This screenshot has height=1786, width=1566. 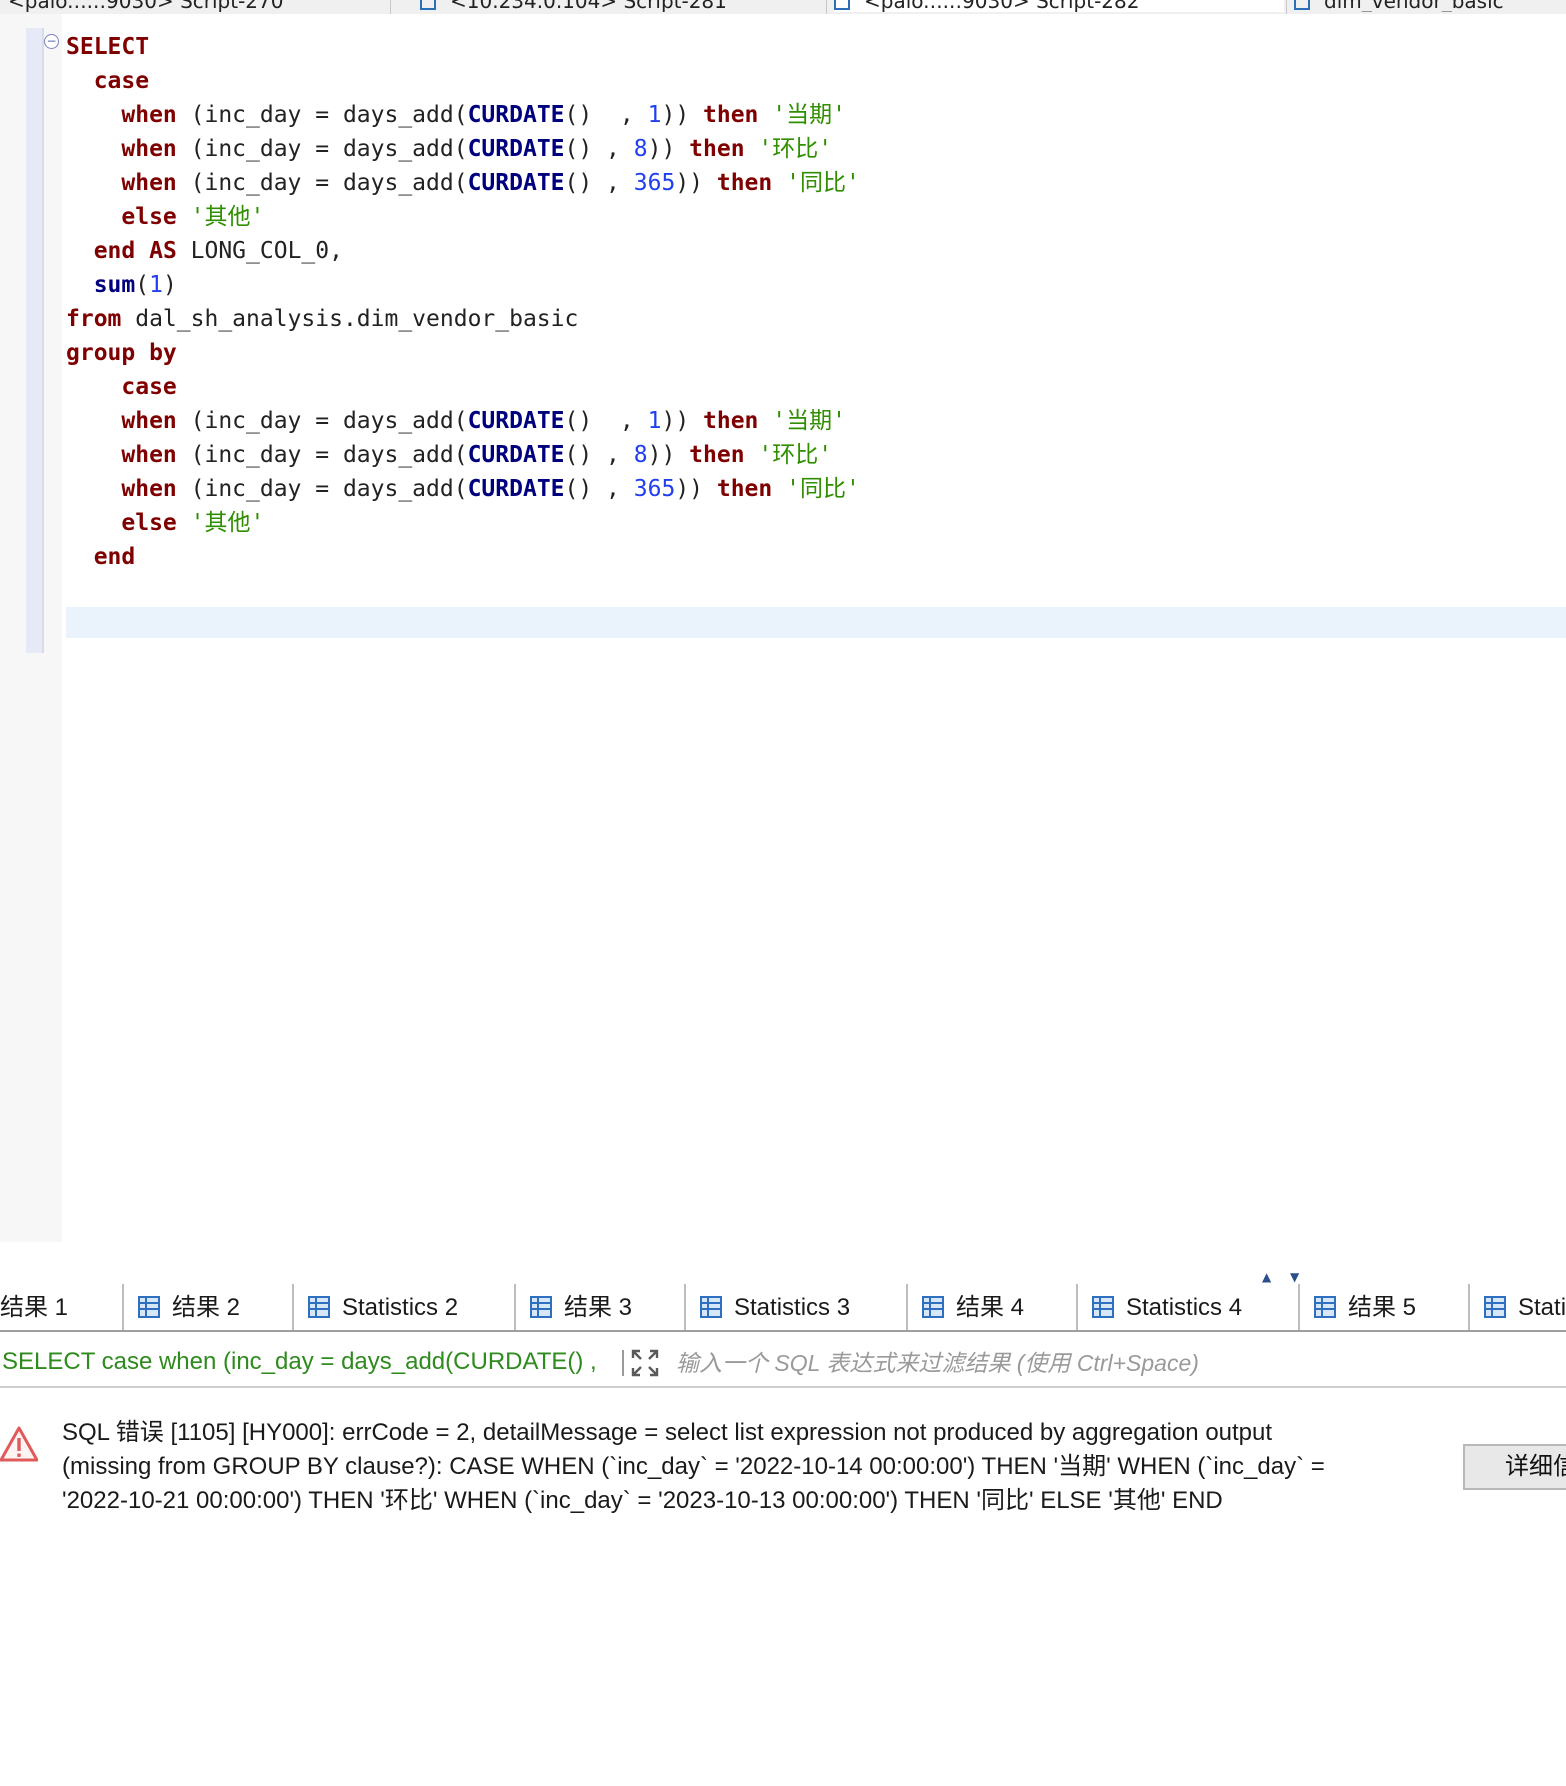 What do you see at coordinates (601, 1307) in the screenshot?
I see `tab-result-3: 结果 3` at bounding box center [601, 1307].